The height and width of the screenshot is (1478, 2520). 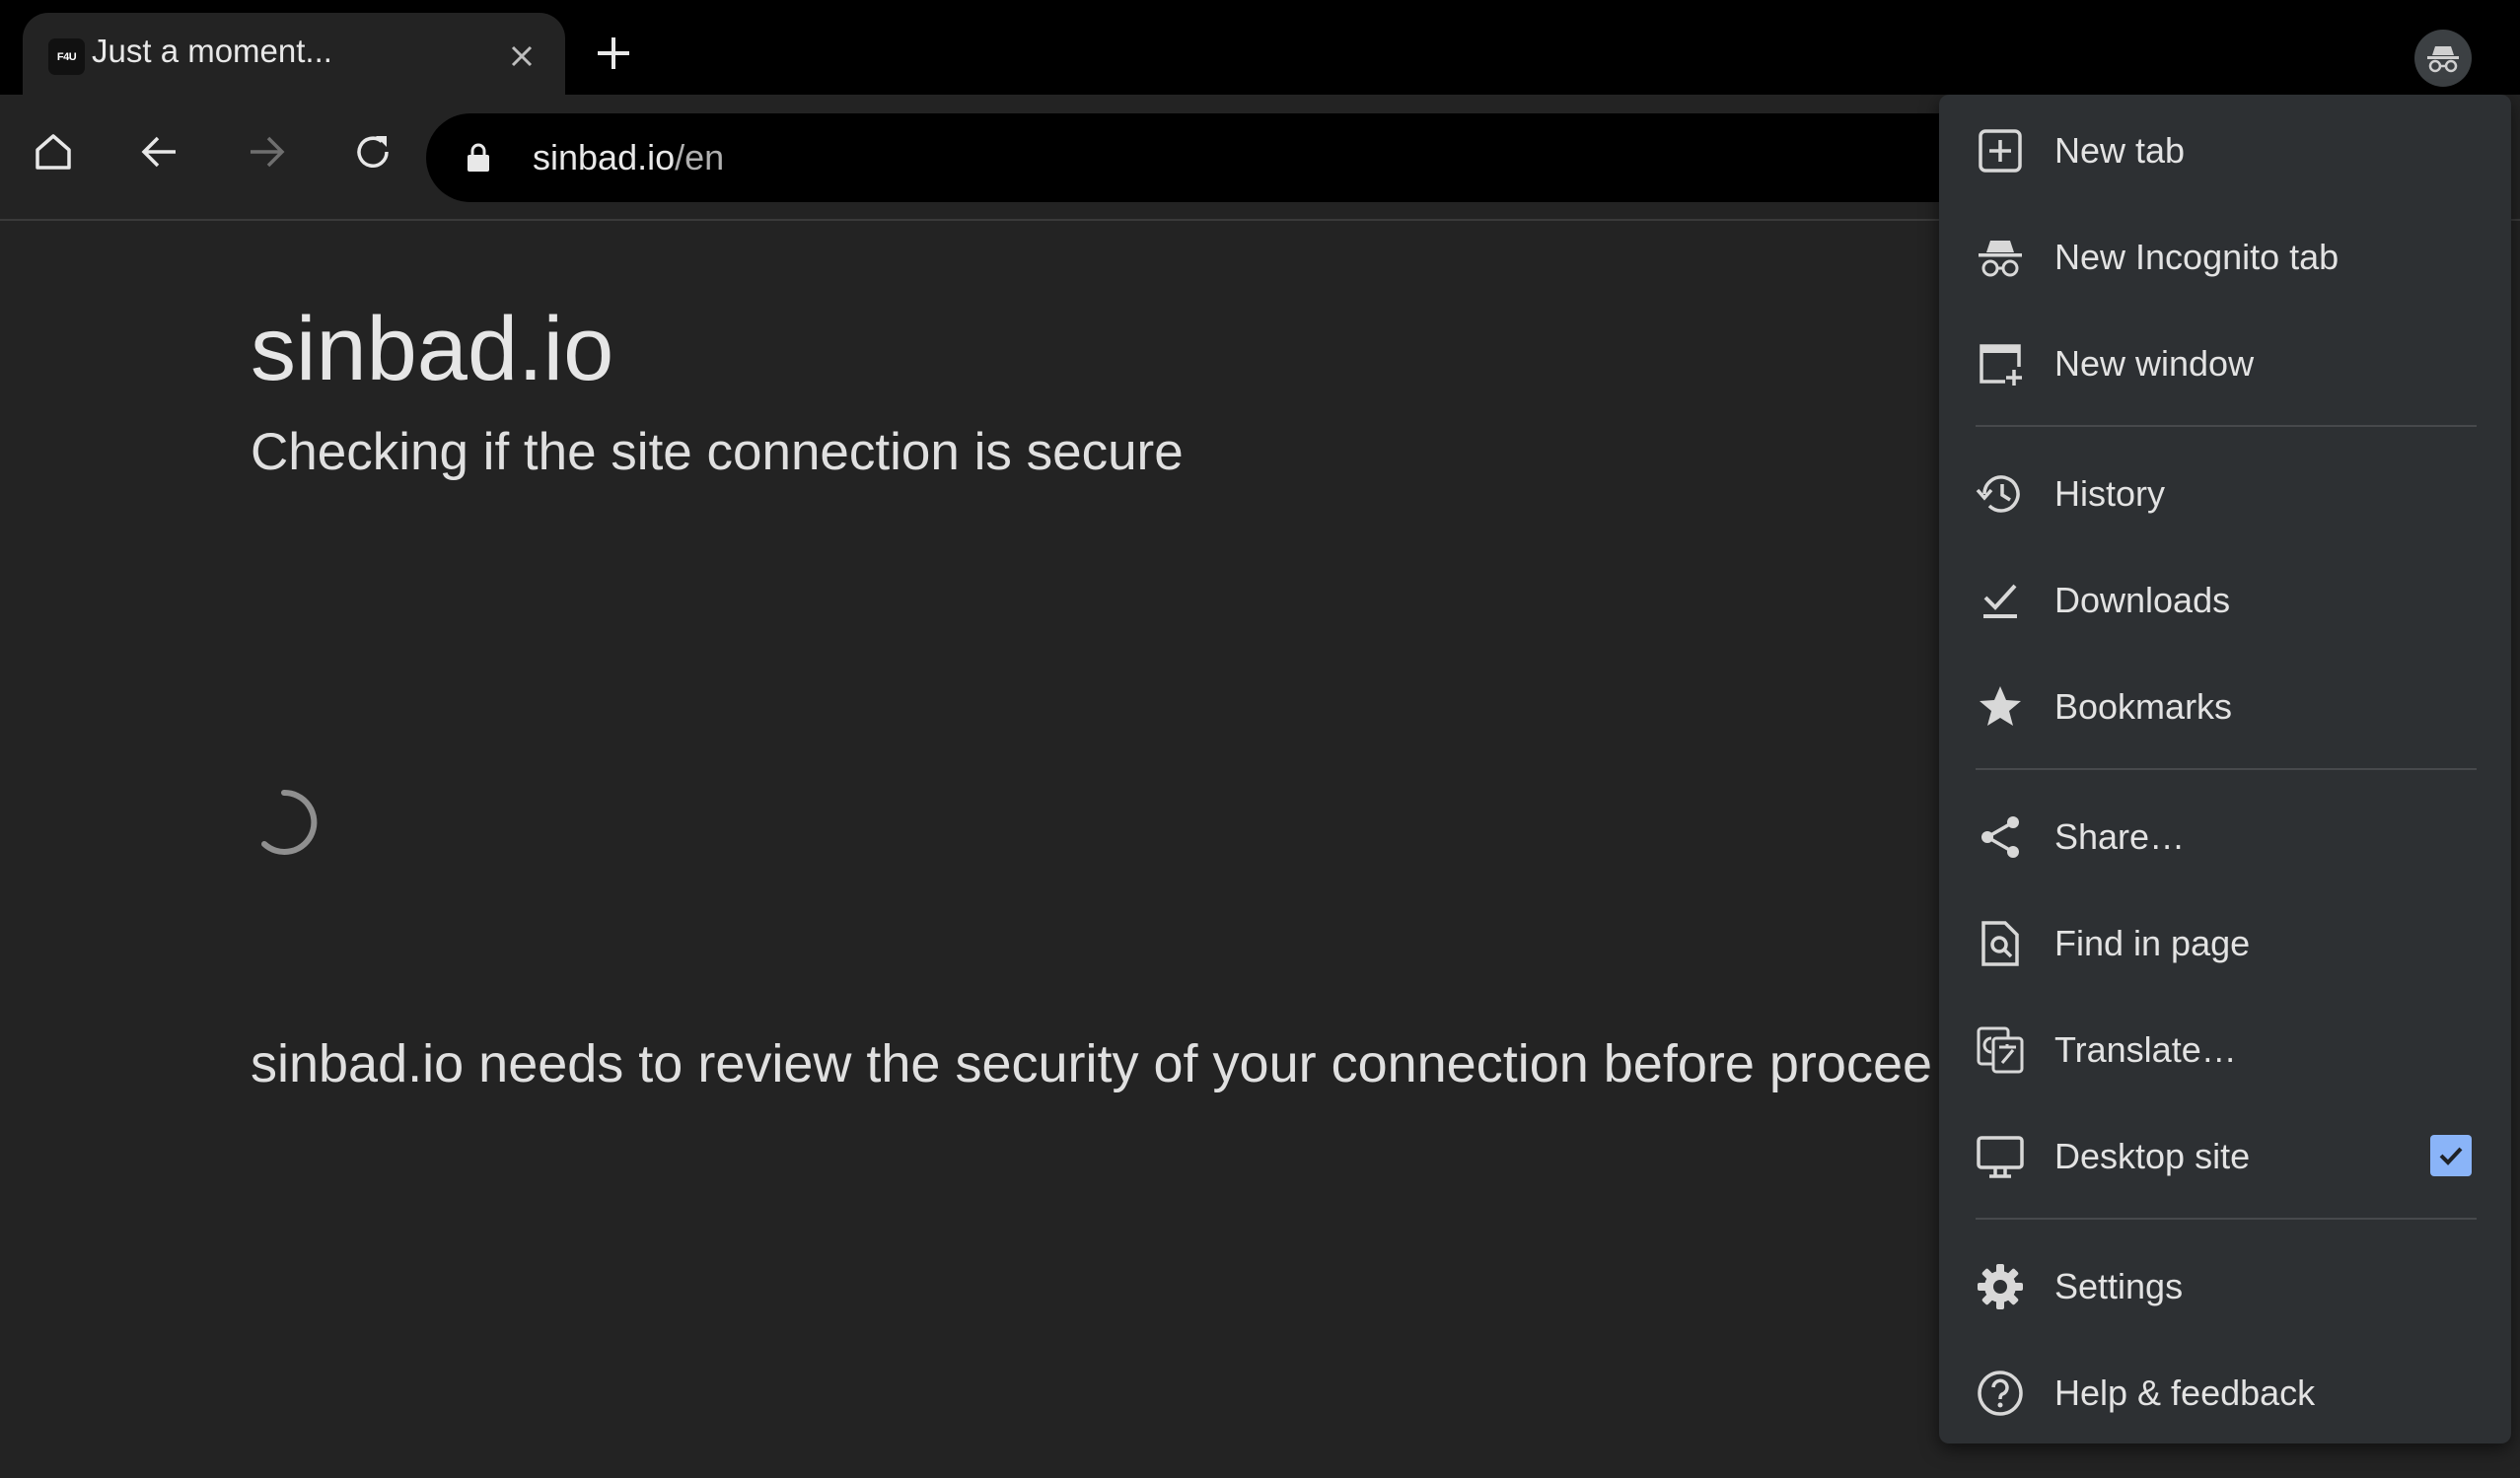 I want to click on find-in-page-icon, so click(x=2000, y=943).